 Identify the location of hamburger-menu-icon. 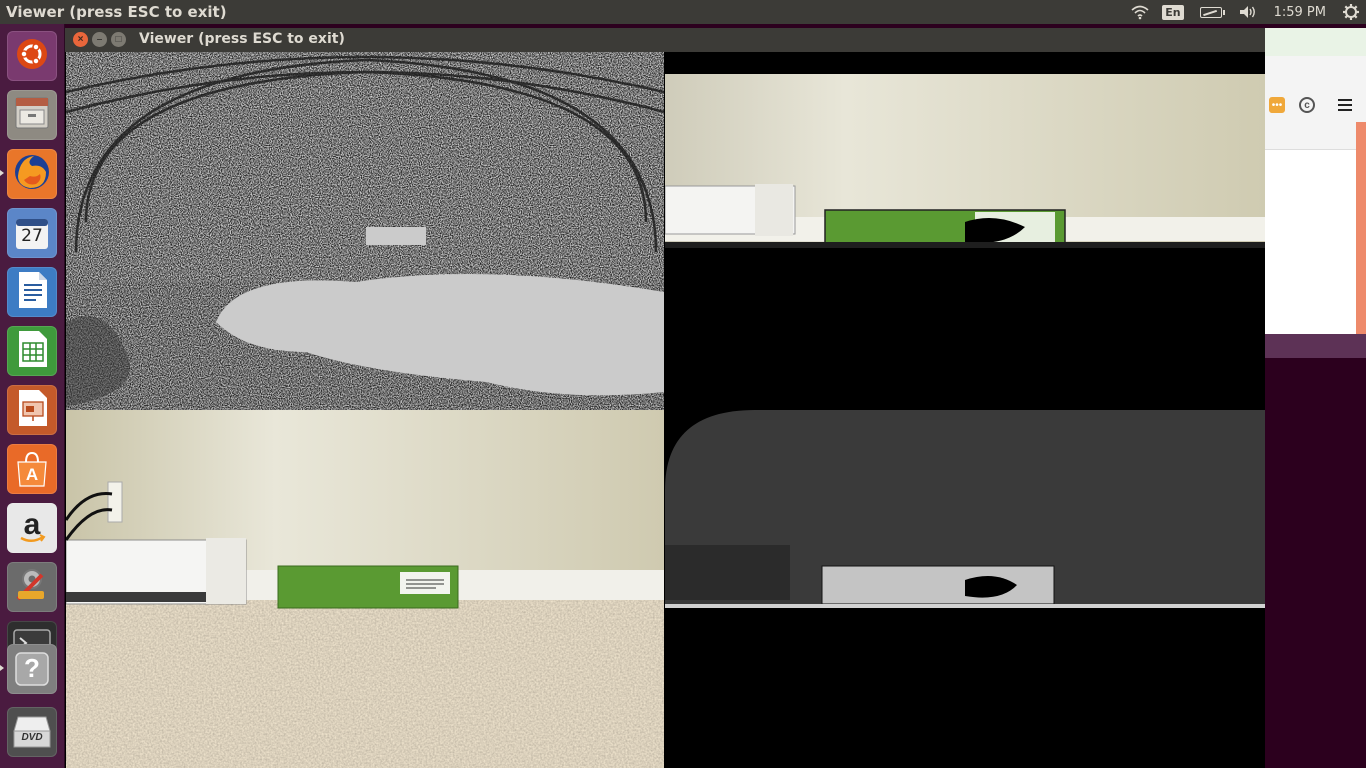
(1345, 105).